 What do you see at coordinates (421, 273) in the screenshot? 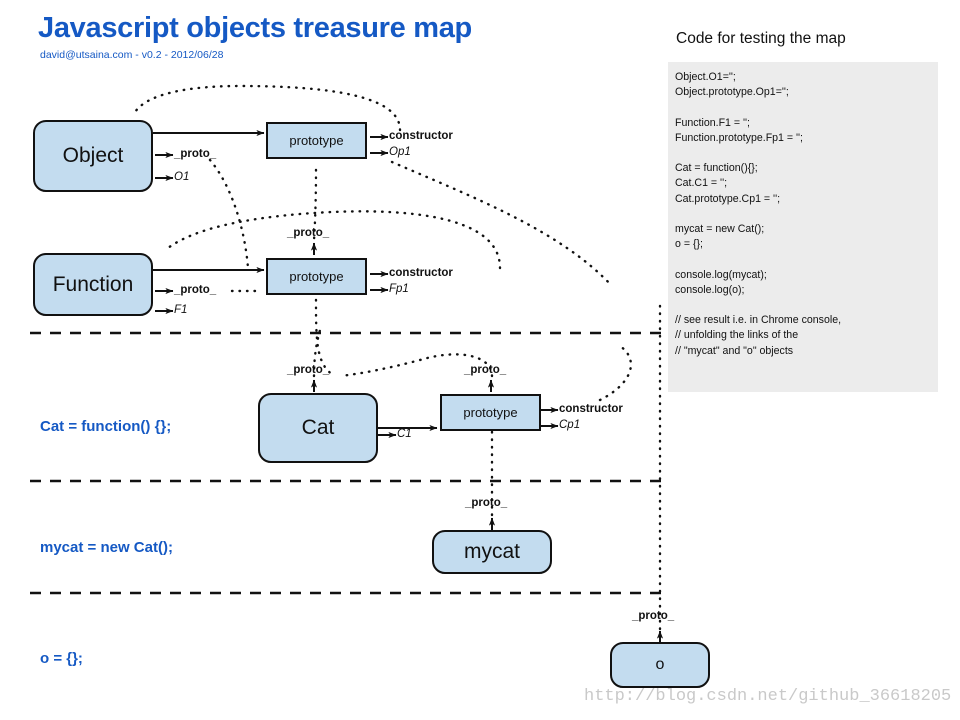
I see `label-function-prototype-constructor: constructor` at bounding box center [421, 273].